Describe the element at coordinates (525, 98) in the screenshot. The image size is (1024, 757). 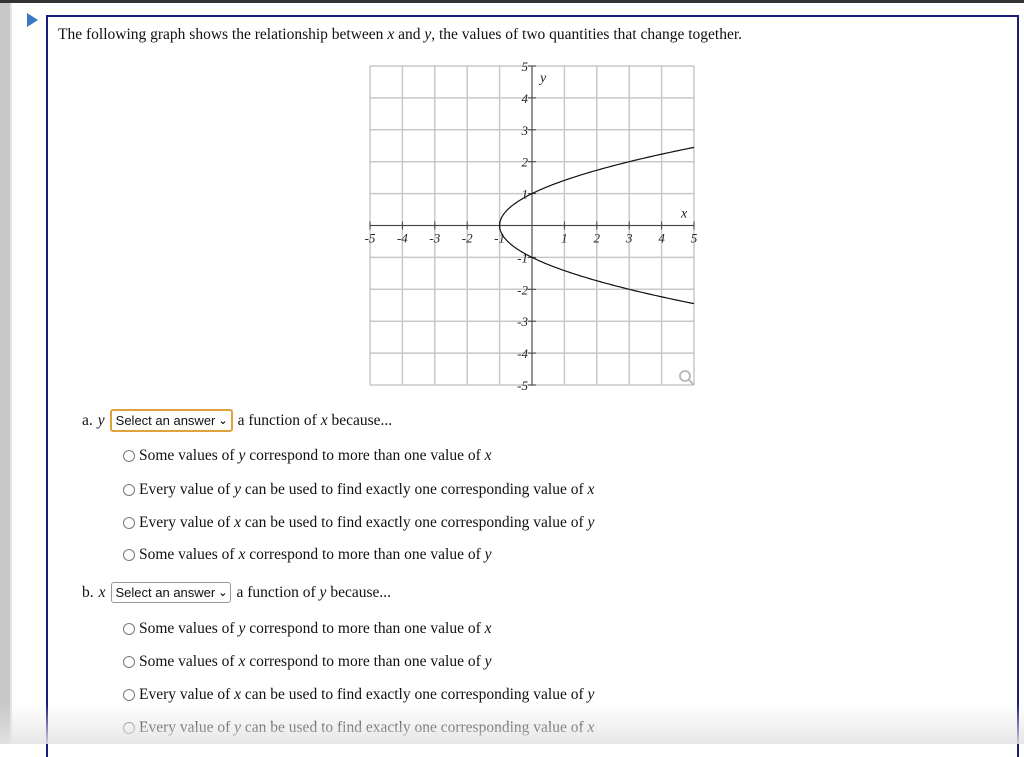
I see `y-tick-label: 4` at that location.